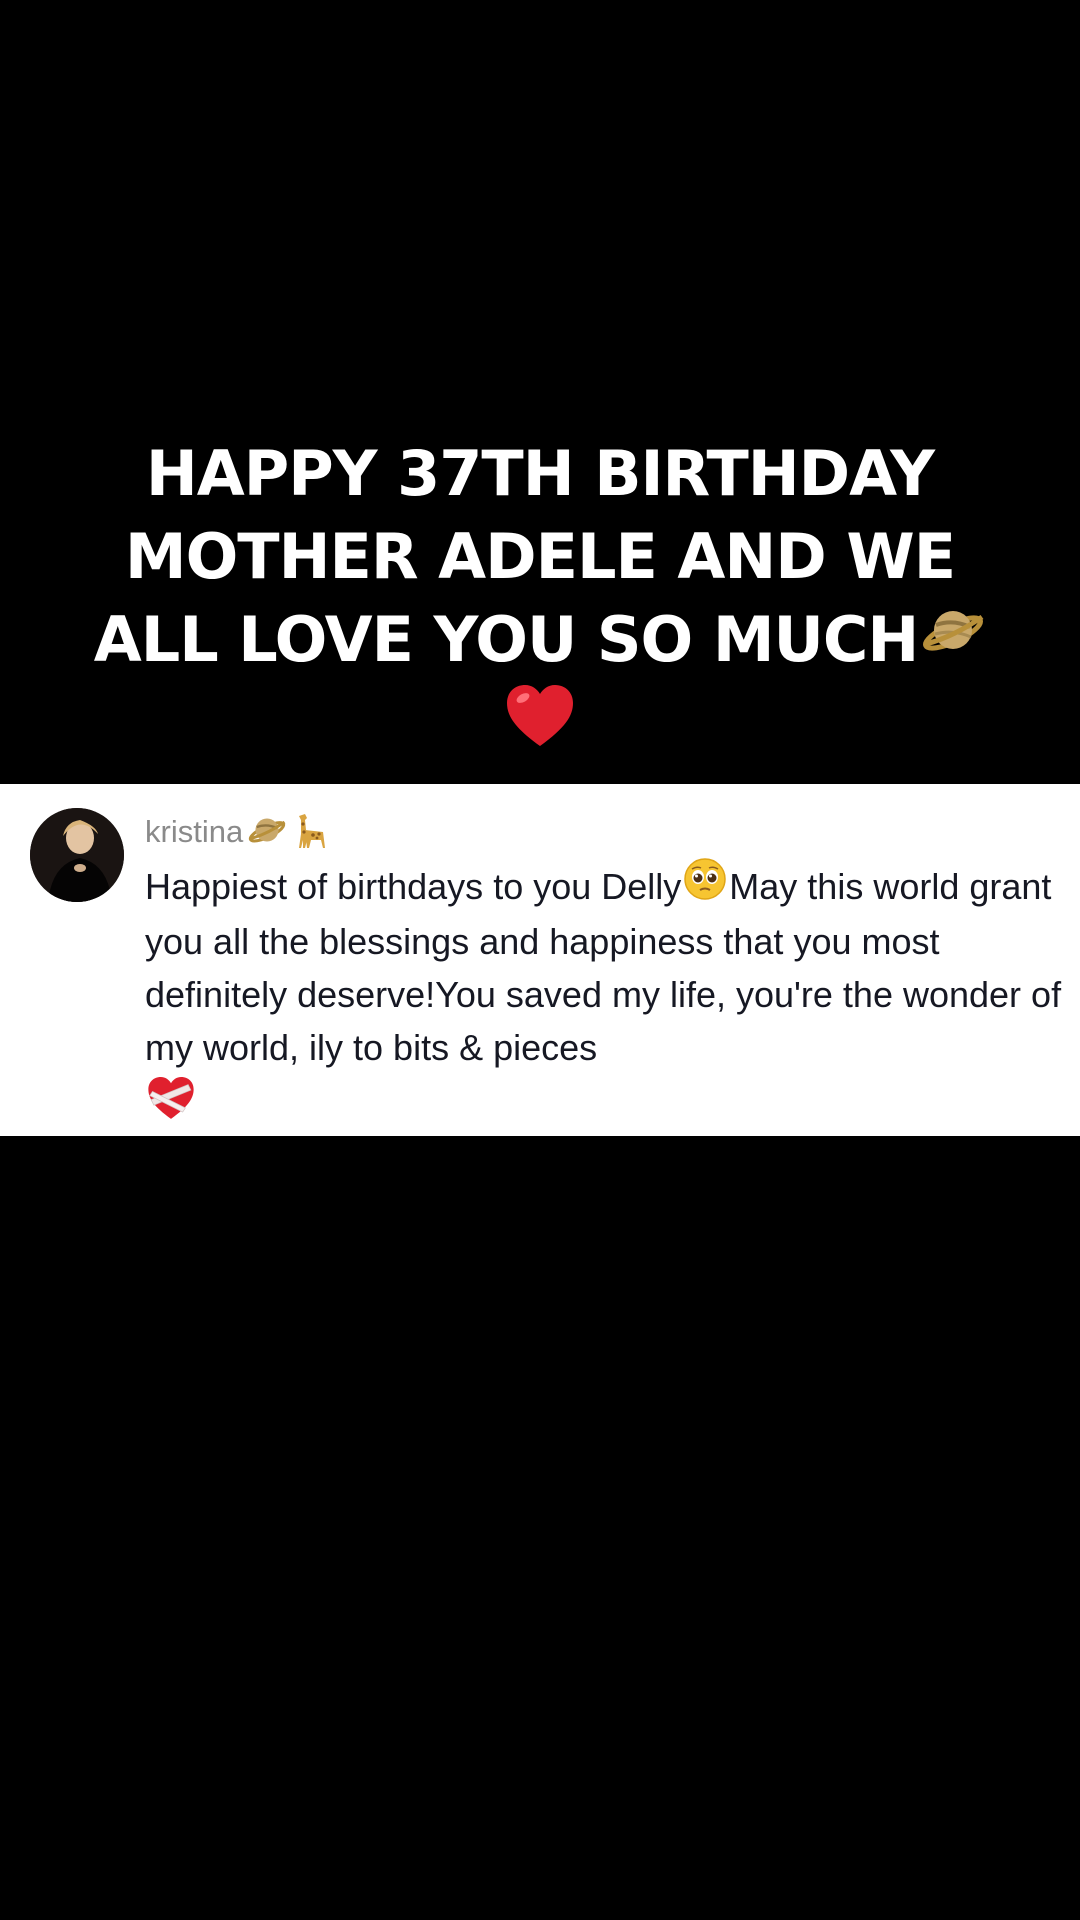  What do you see at coordinates (540, 473) in the screenshot?
I see `caption-line-1: HAPPY 37TH BIRTHDAY` at bounding box center [540, 473].